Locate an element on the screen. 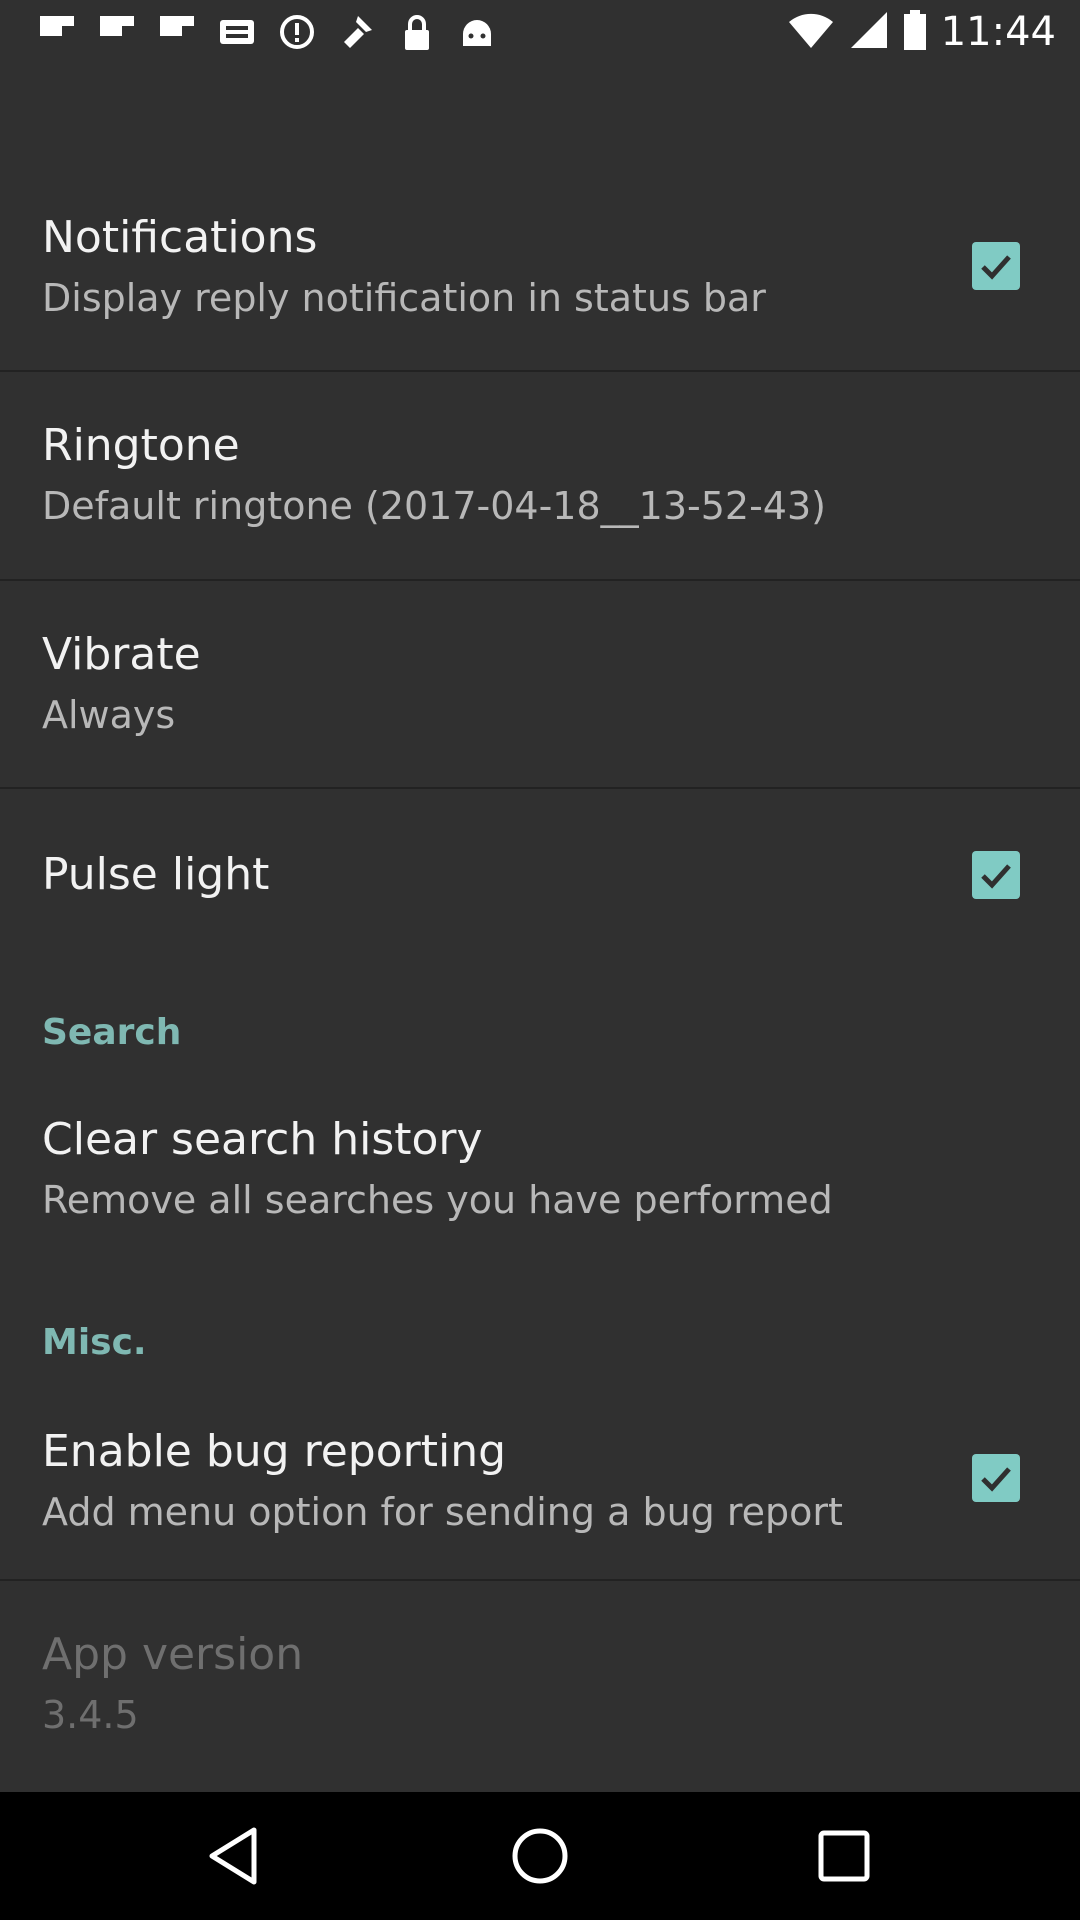  notifications-checkbox is located at coordinates (996, 266).